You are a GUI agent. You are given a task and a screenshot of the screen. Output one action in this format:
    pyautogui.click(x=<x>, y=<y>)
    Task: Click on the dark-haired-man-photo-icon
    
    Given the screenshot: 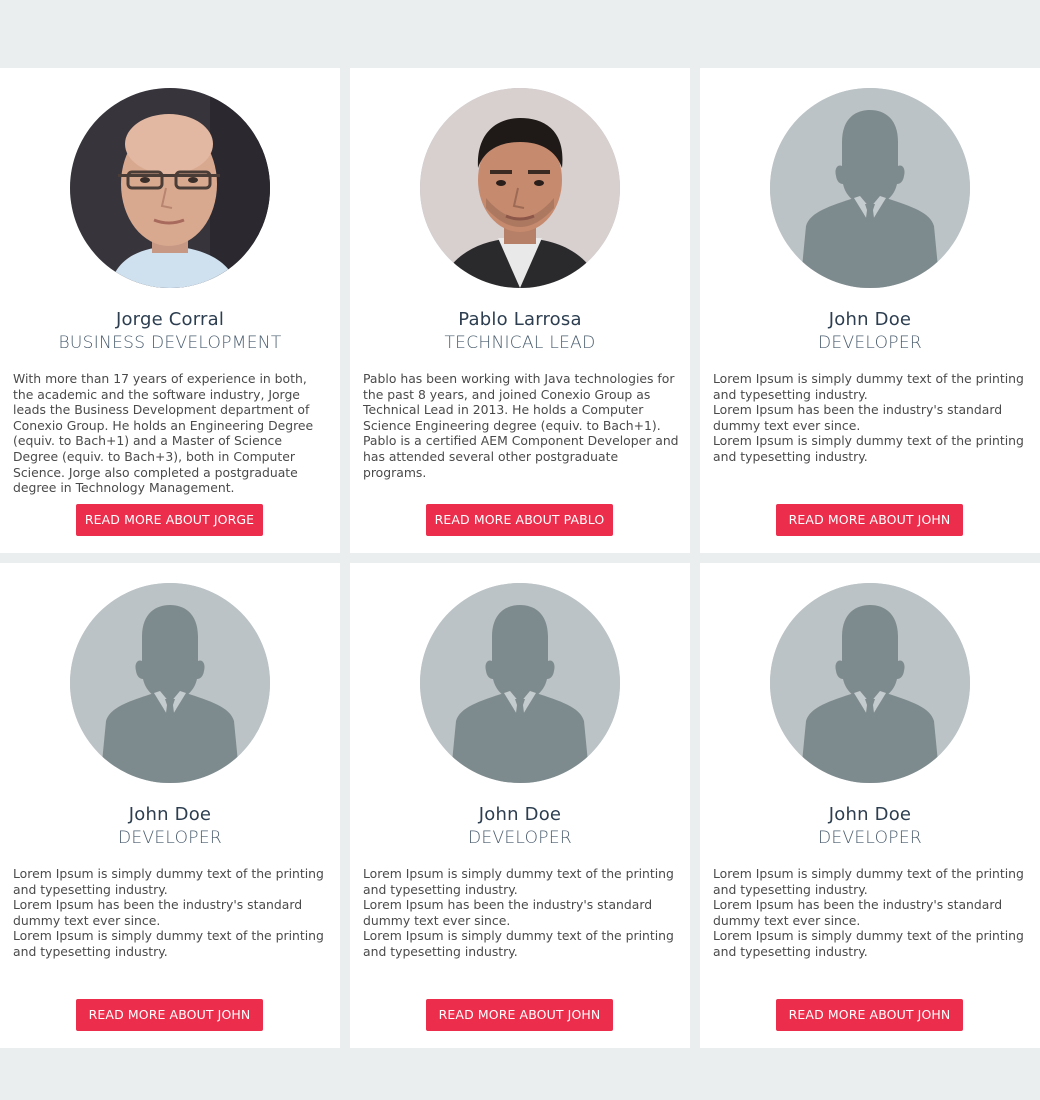 What is the action you would take?
    pyautogui.click(x=520, y=188)
    